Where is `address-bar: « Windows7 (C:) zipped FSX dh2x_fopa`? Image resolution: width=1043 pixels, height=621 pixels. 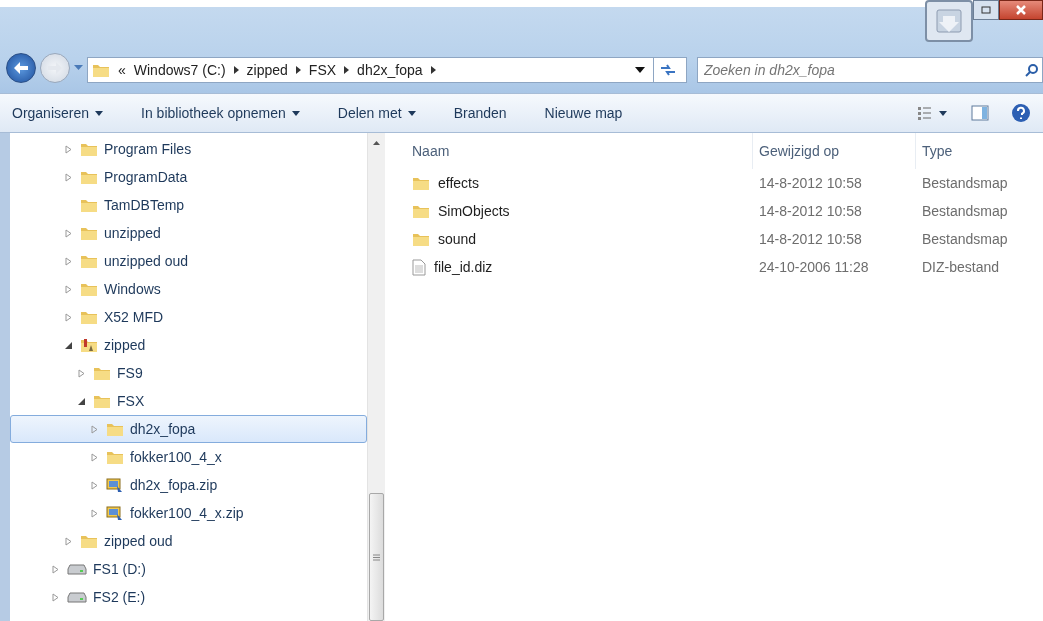
address-bar: « Windows7 (C:) zipped FSX dh2x_fopa is located at coordinates (387, 70).